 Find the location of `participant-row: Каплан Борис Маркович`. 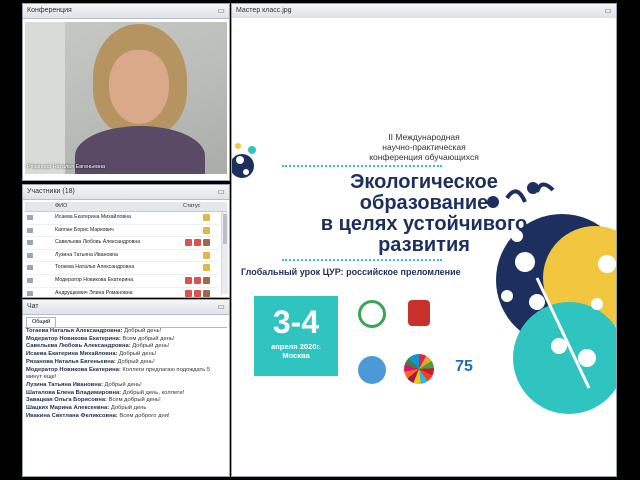

participant-row: Каплан Борис Маркович is located at coordinates (122, 231).